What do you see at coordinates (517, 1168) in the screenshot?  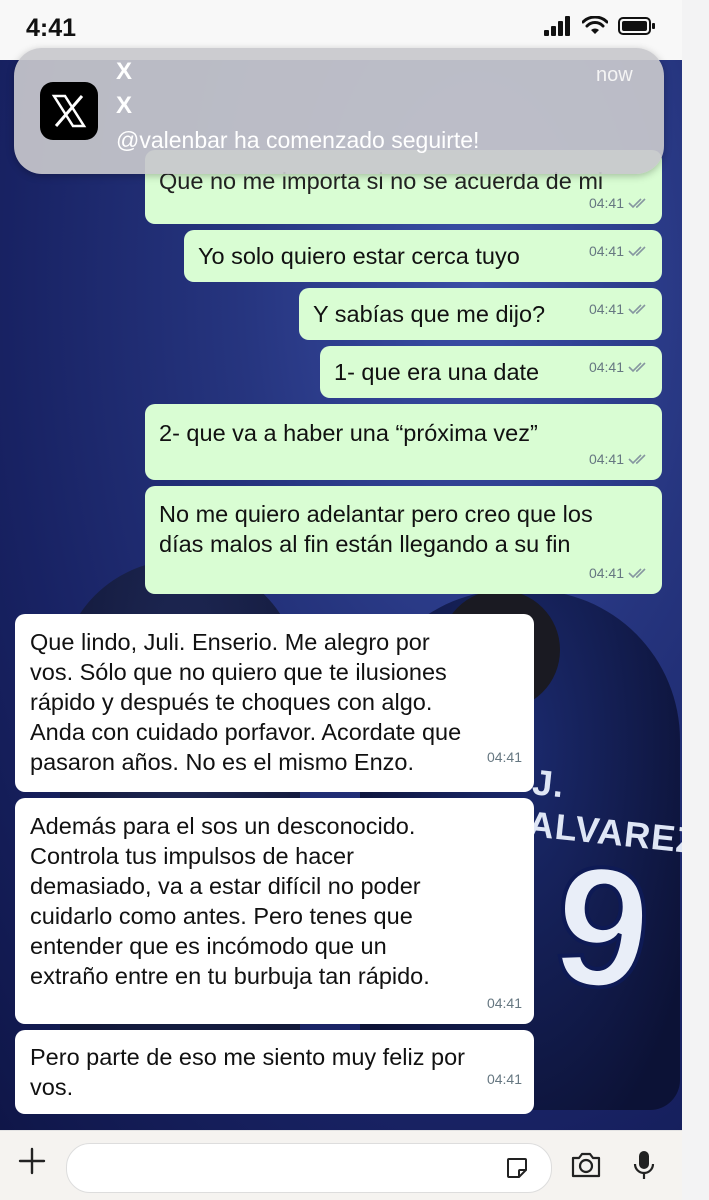 I see `sticker-icon` at bounding box center [517, 1168].